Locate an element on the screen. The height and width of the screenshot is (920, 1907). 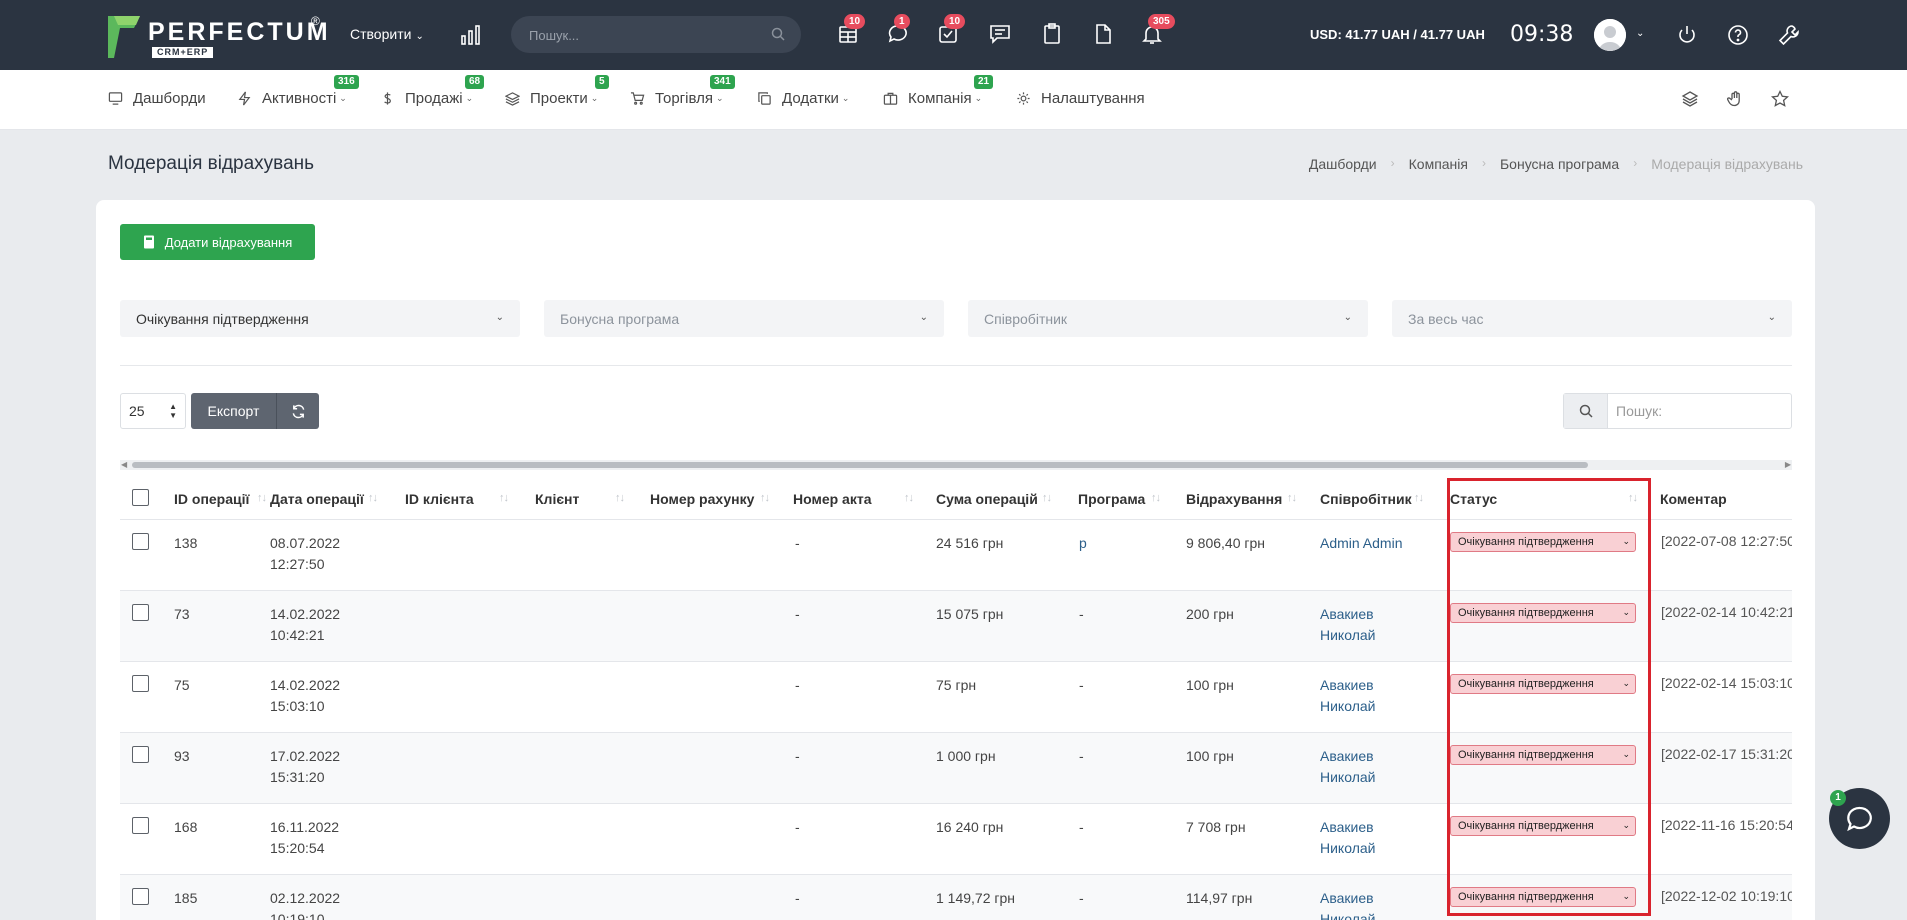
breadcrumb-item: Компанія is located at coordinates (1438, 164).